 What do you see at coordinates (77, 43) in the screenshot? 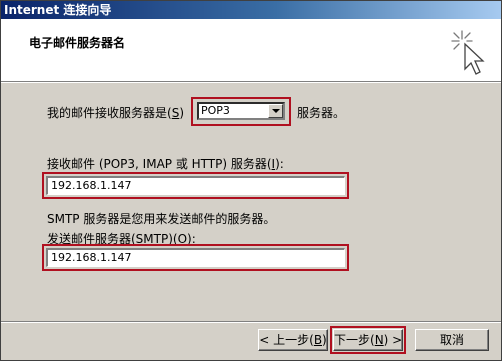
I see `page-title: 电子邮件服务器名` at bounding box center [77, 43].